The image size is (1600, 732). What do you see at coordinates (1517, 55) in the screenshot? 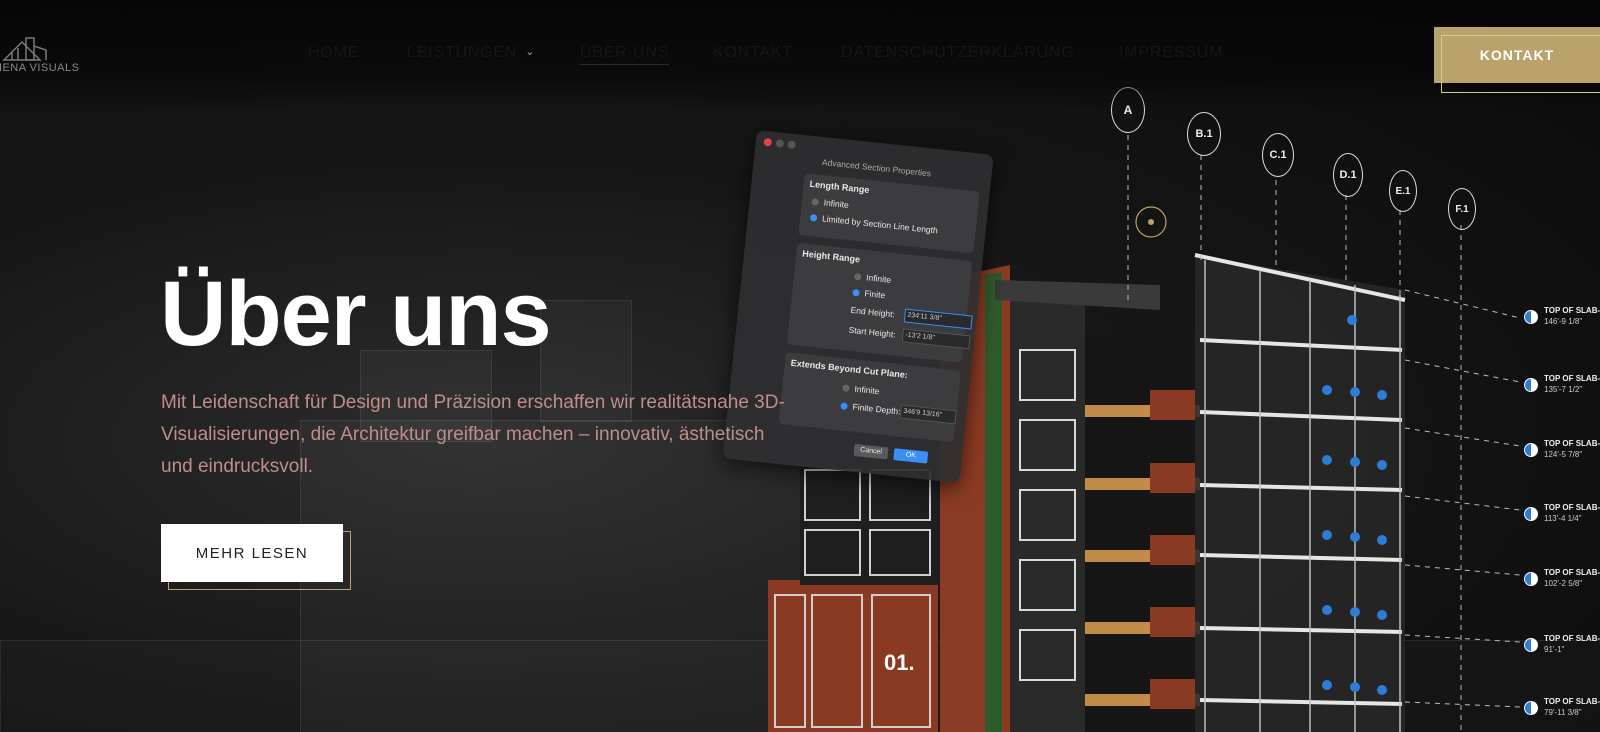
I see `kontakt-cta-button: KONTAKT` at bounding box center [1517, 55].